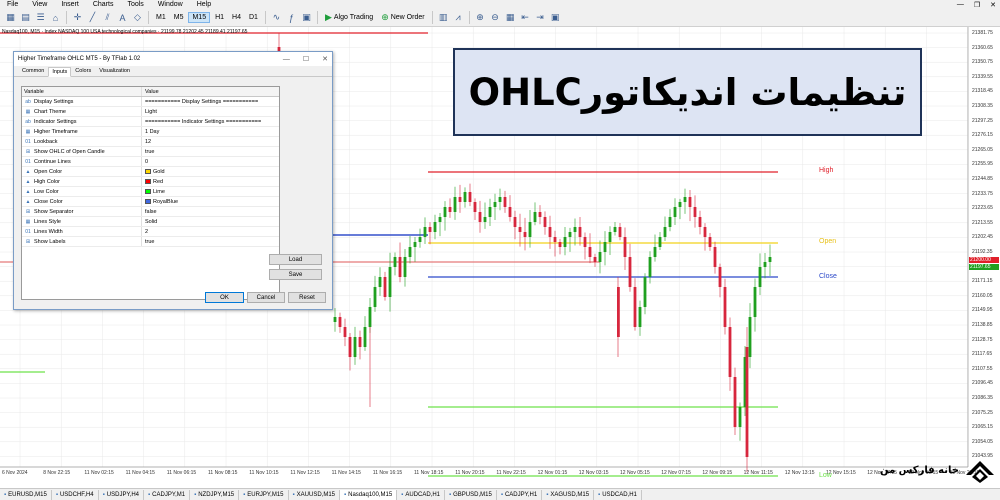 The width and height of the screenshot is (1000, 500). I want to click on cancel-button: Cancel, so click(266, 297).